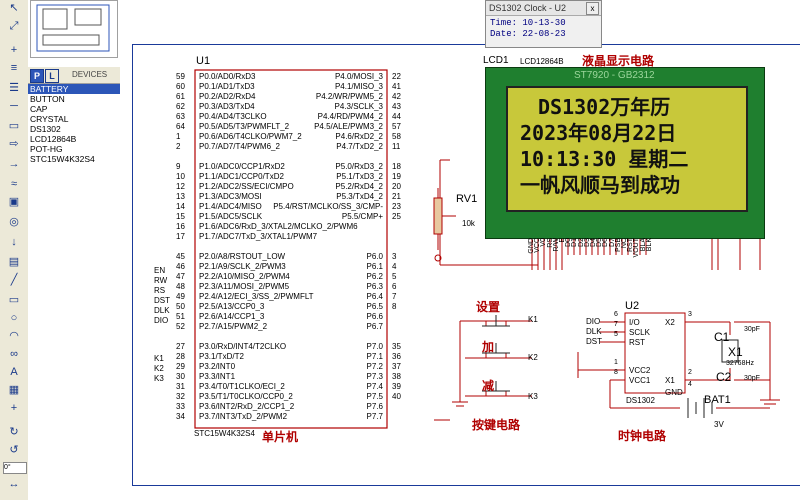  What do you see at coordinates (14, 68) in the screenshot?
I see `wire-label-icon: ≡` at bounding box center [14, 68].